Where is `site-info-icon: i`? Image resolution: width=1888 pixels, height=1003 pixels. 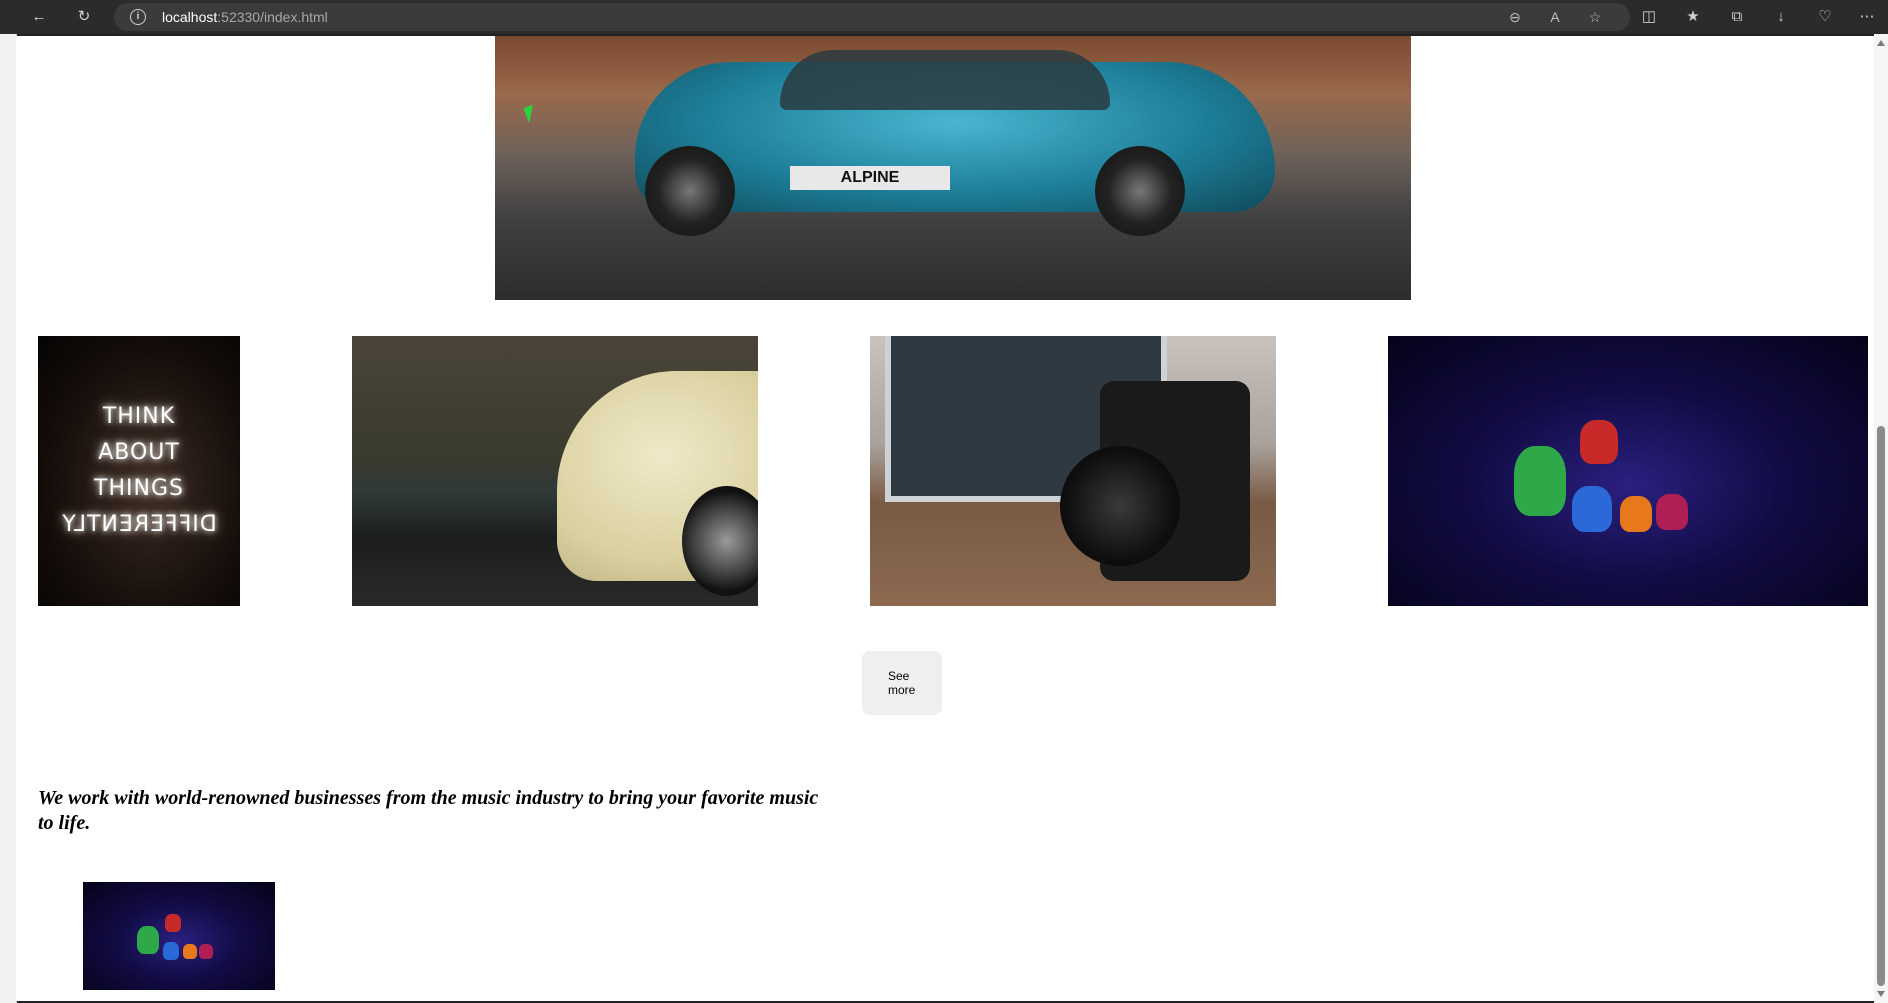
site-info-icon: i is located at coordinates (138, 17).